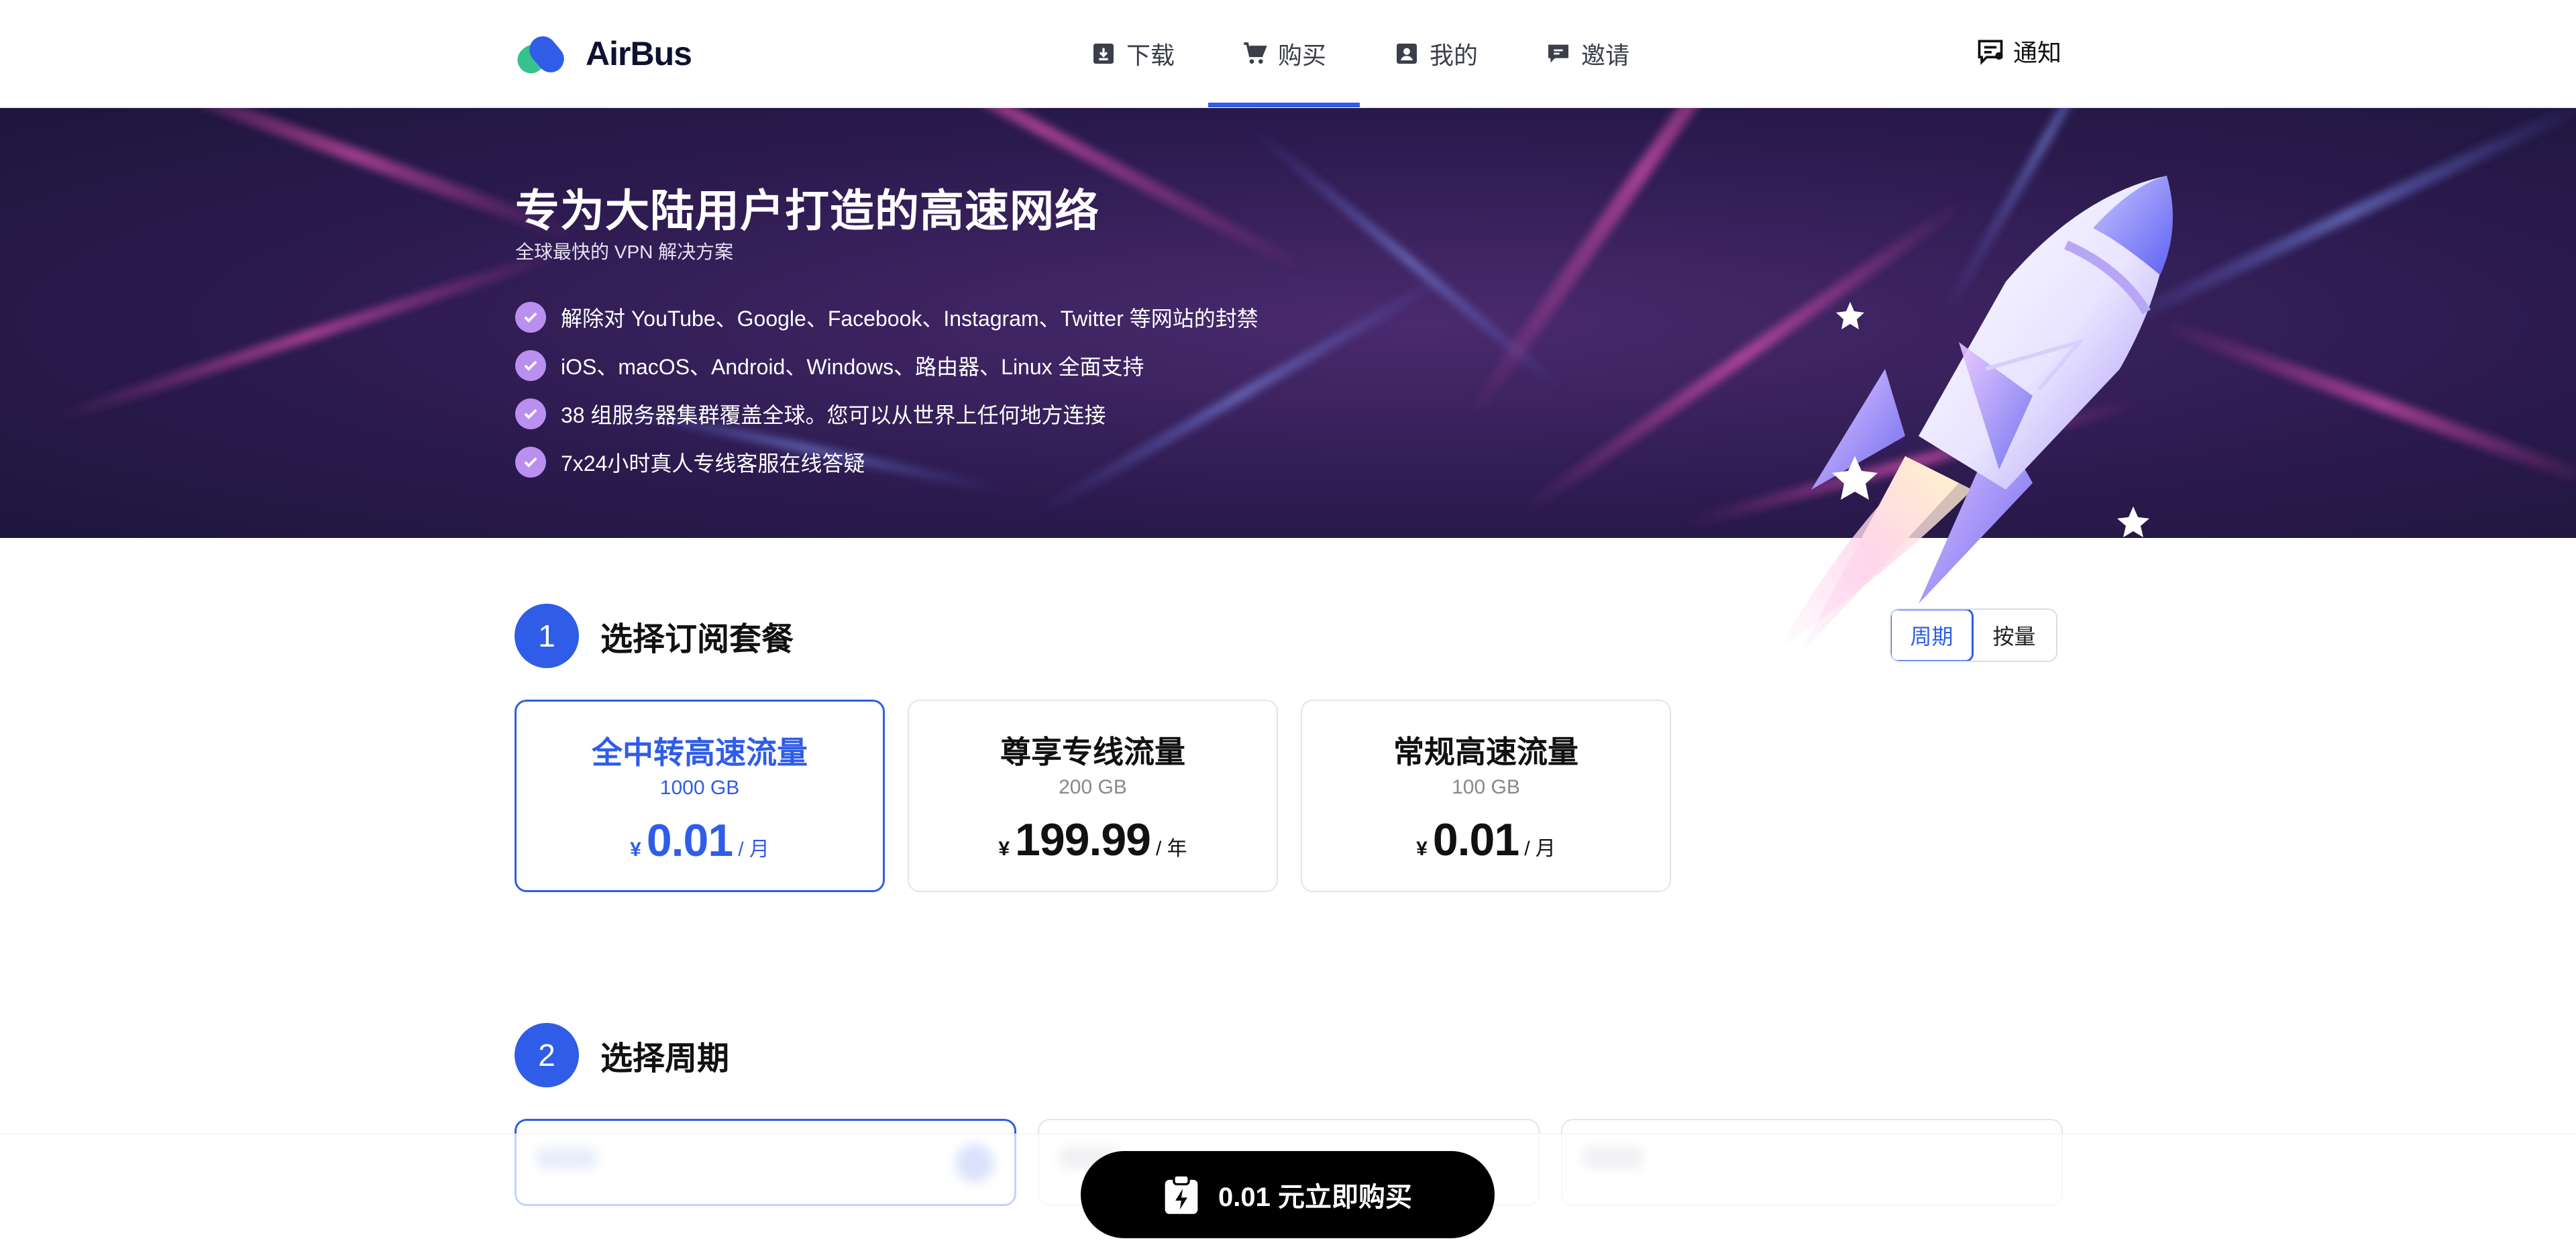  I want to click on step2-header: 2 选择周期, so click(622, 1055).